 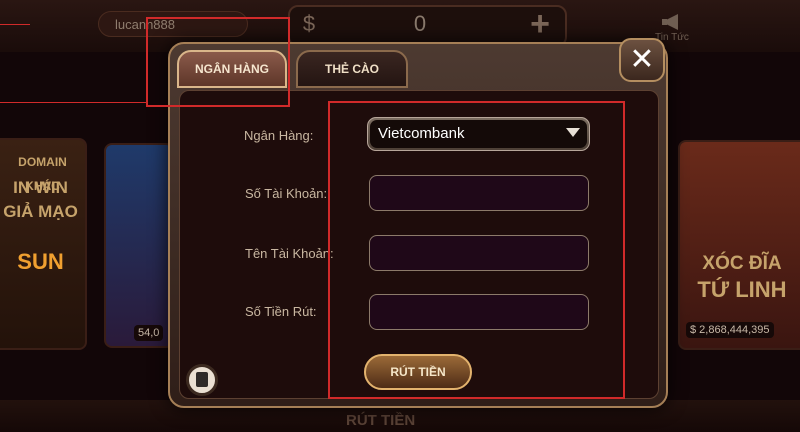 I want to click on card-amount: 54,0, so click(x=149, y=333).